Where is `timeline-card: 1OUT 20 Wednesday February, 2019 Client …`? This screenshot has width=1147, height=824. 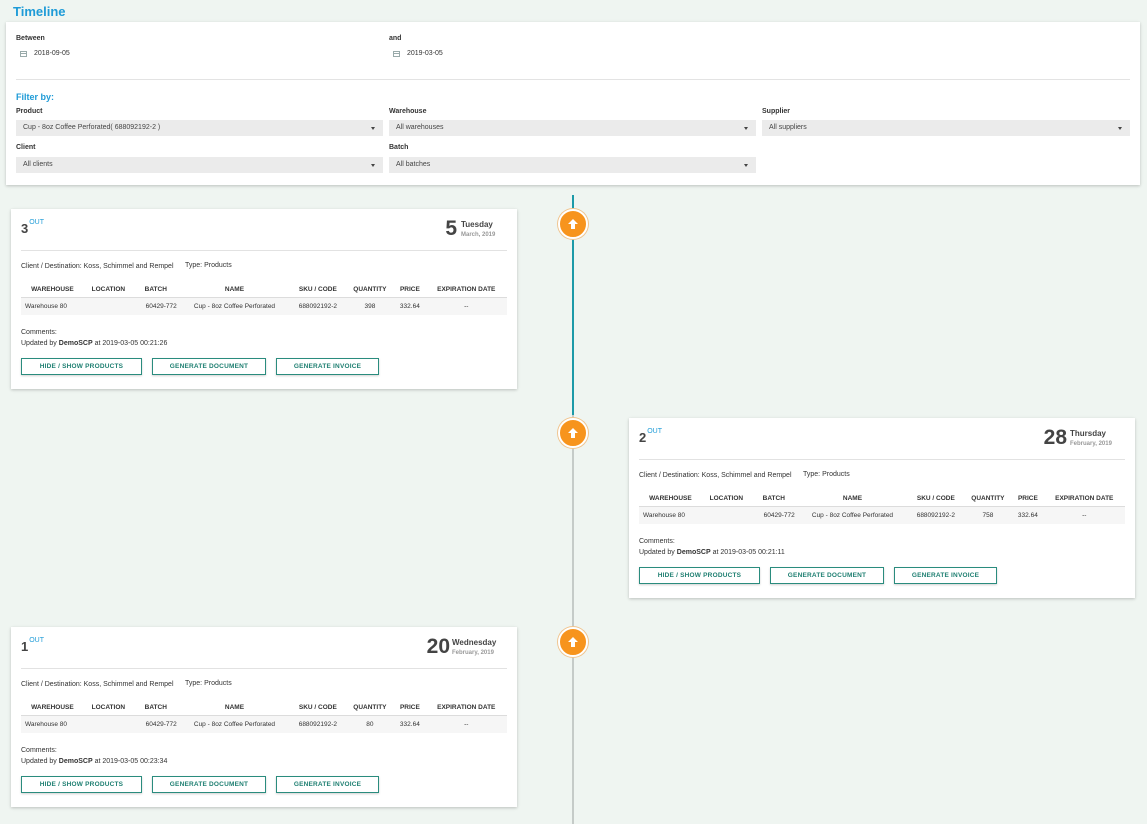
timeline-card: 1OUT 20 Wednesday February, 2019 Client … is located at coordinates (264, 717).